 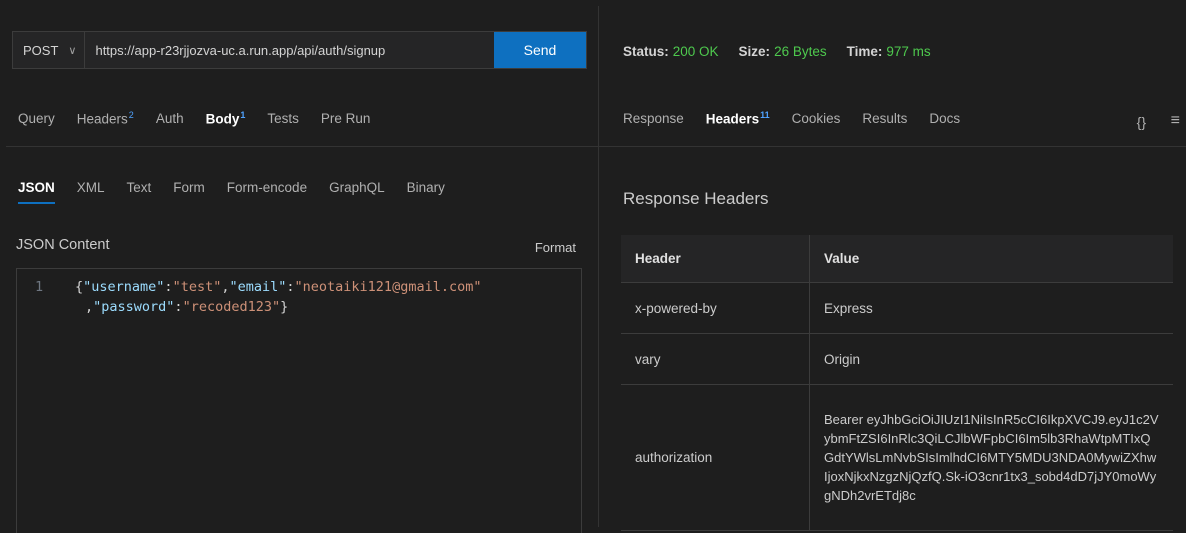 What do you see at coordinates (800, 51) in the screenshot?
I see `size-value: 26 Bytes` at bounding box center [800, 51].